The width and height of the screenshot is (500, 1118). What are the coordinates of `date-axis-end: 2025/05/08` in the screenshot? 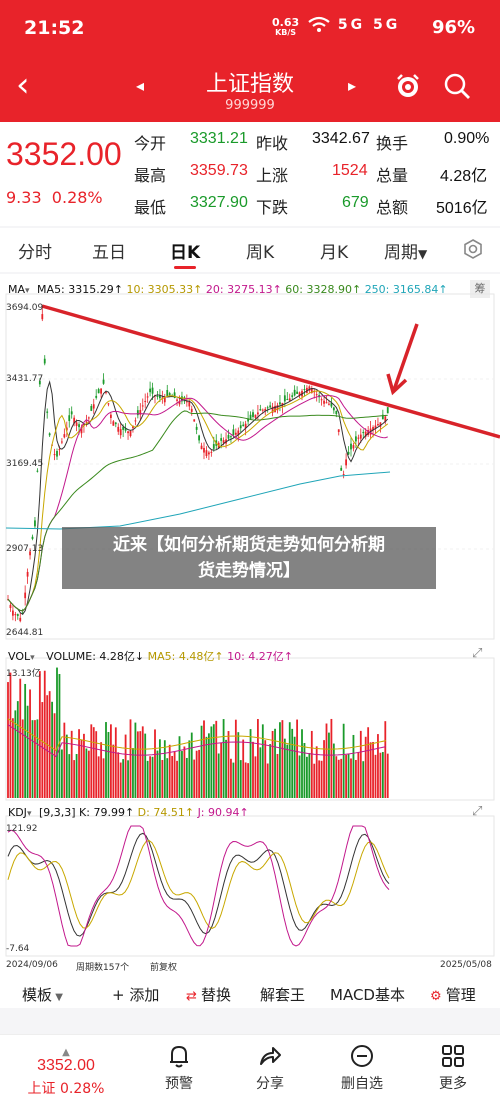 It's located at (466, 965).